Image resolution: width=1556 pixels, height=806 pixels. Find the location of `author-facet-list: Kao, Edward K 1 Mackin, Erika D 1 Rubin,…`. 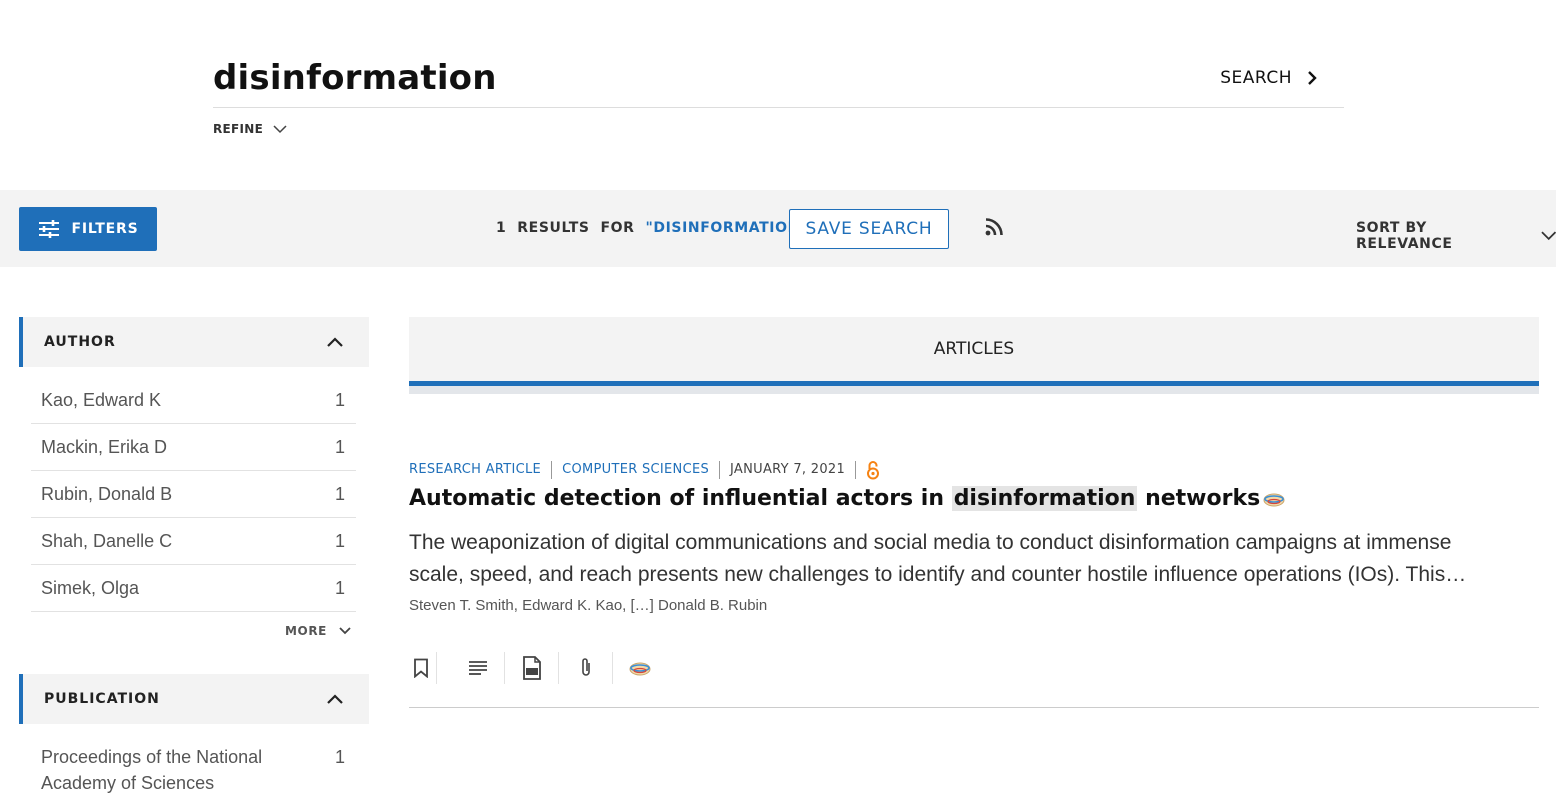

author-facet-list: Kao, Edward K 1 Mackin, Erika D 1 Rubin,… is located at coordinates (193, 494).